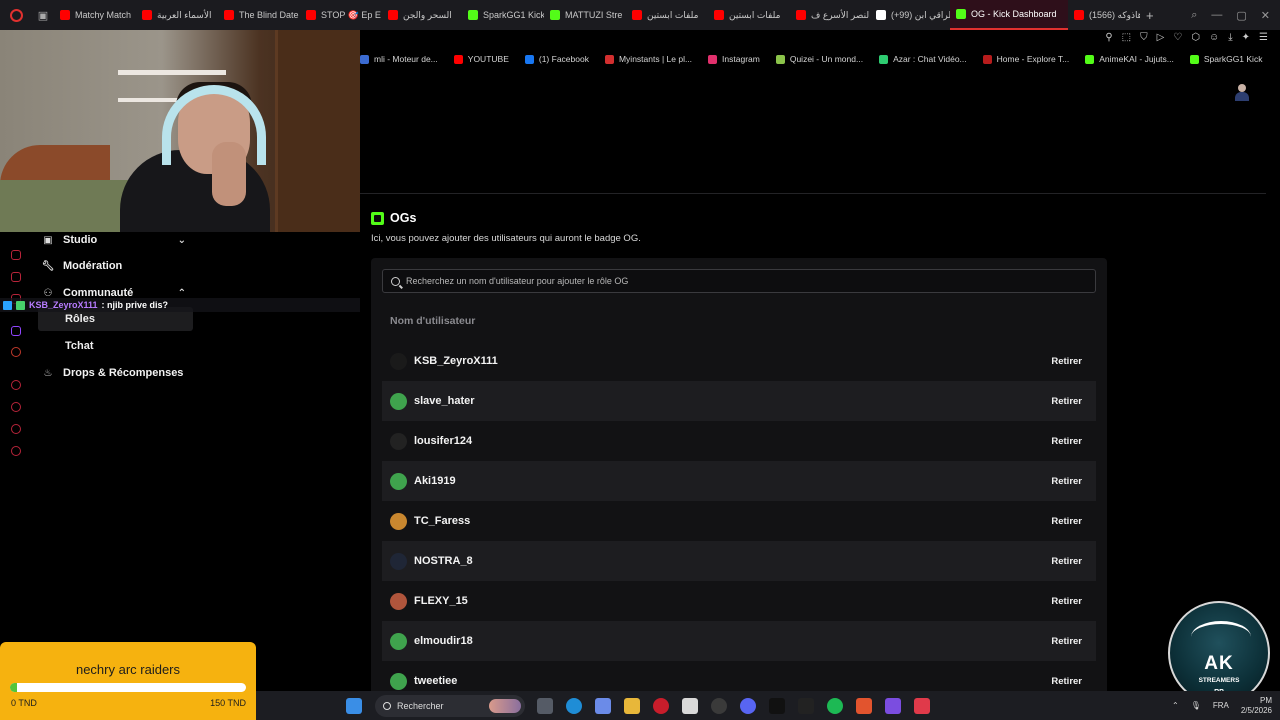  What do you see at coordinates (16, 277) in the screenshot?
I see `stream-icon` at bounding box center [16, 277].